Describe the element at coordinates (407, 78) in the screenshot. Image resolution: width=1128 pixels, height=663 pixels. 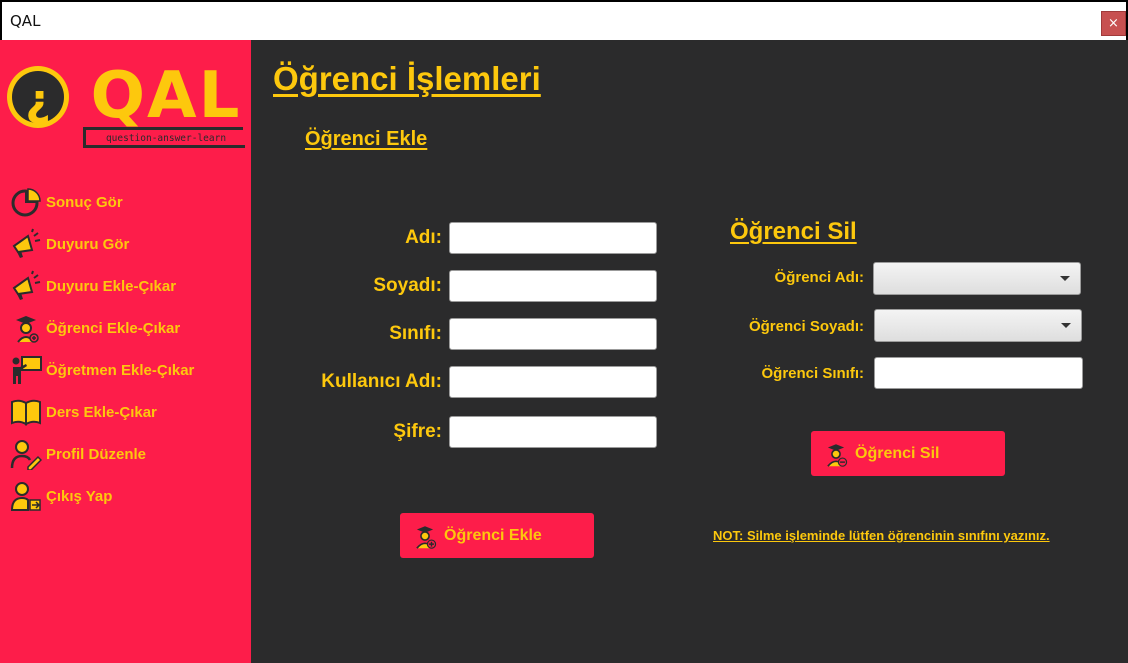
I see `page-title: Öğrenci İşlemleri` at that location.